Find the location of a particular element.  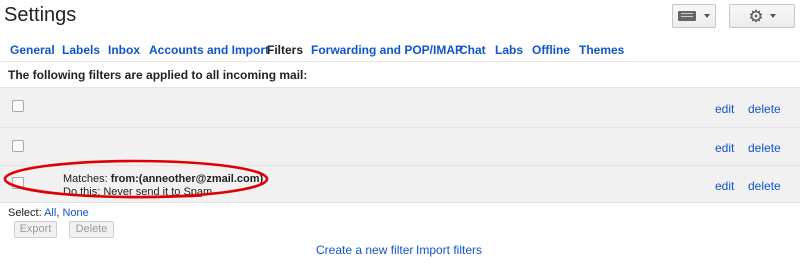

select-all-link: All is located at coordinates (50, 213).